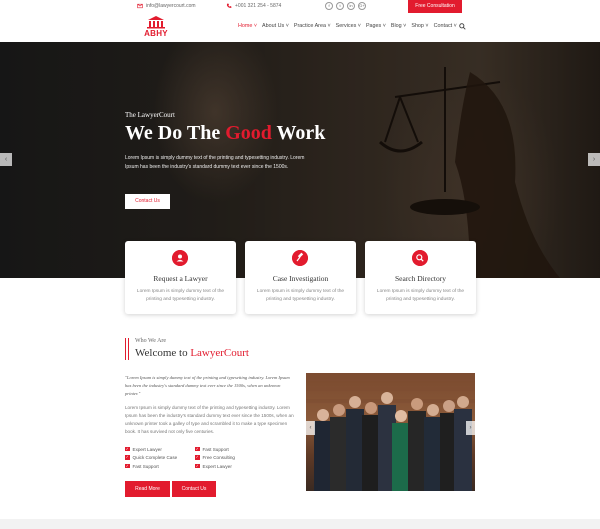 The width and height of the screenshot is (600, 529). Describe the element at coordinates (155, 457) in the screenshot. I see `feature-label: Quick Complete Case` at that location.